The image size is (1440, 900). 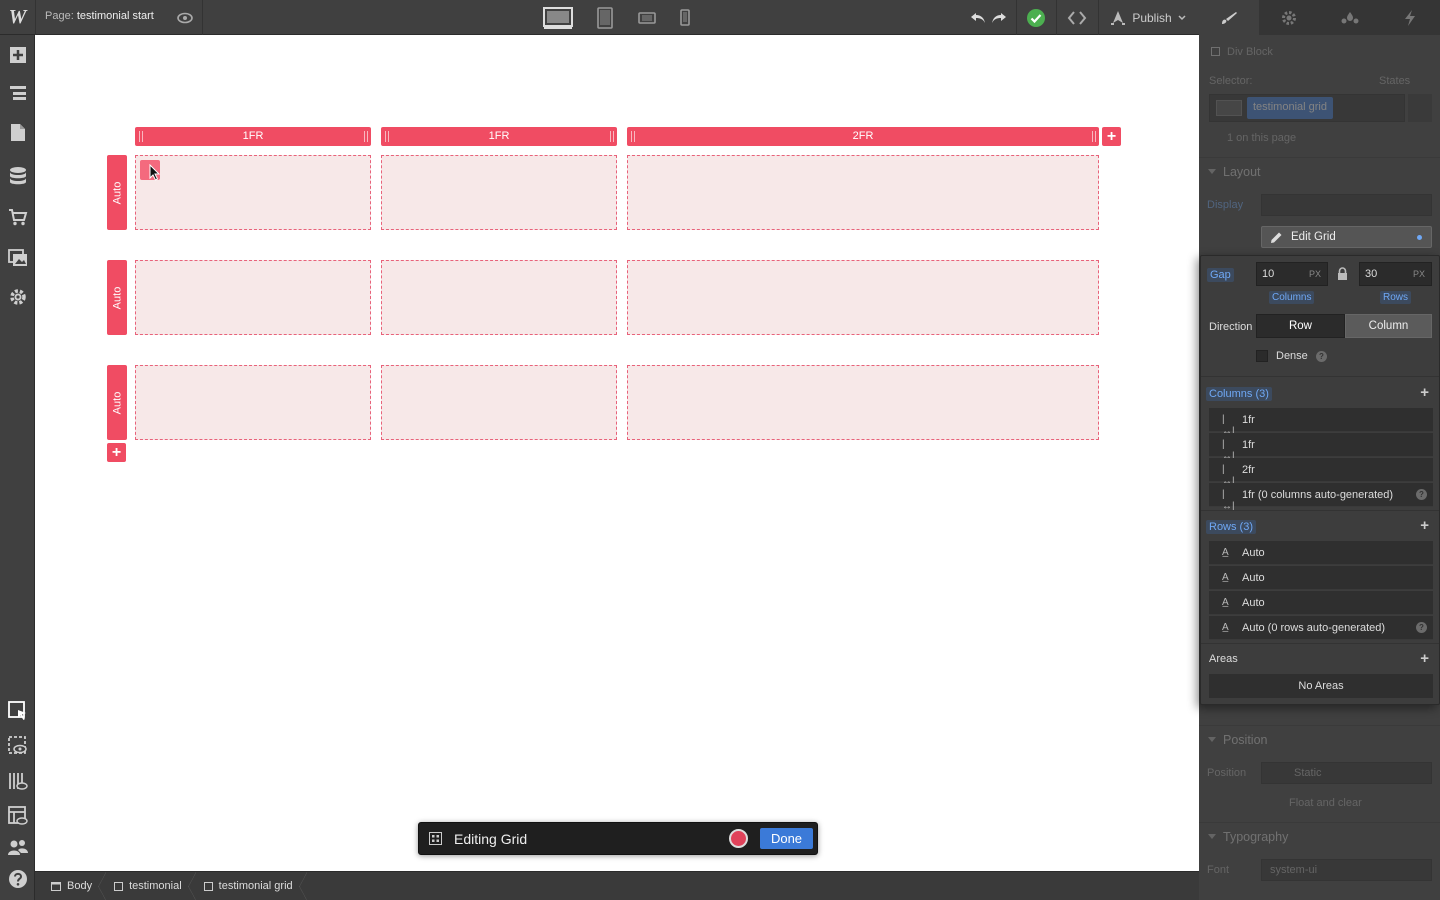 I want to click on edit-grid-button: Edit Grid, so click(x=1346, y=237).